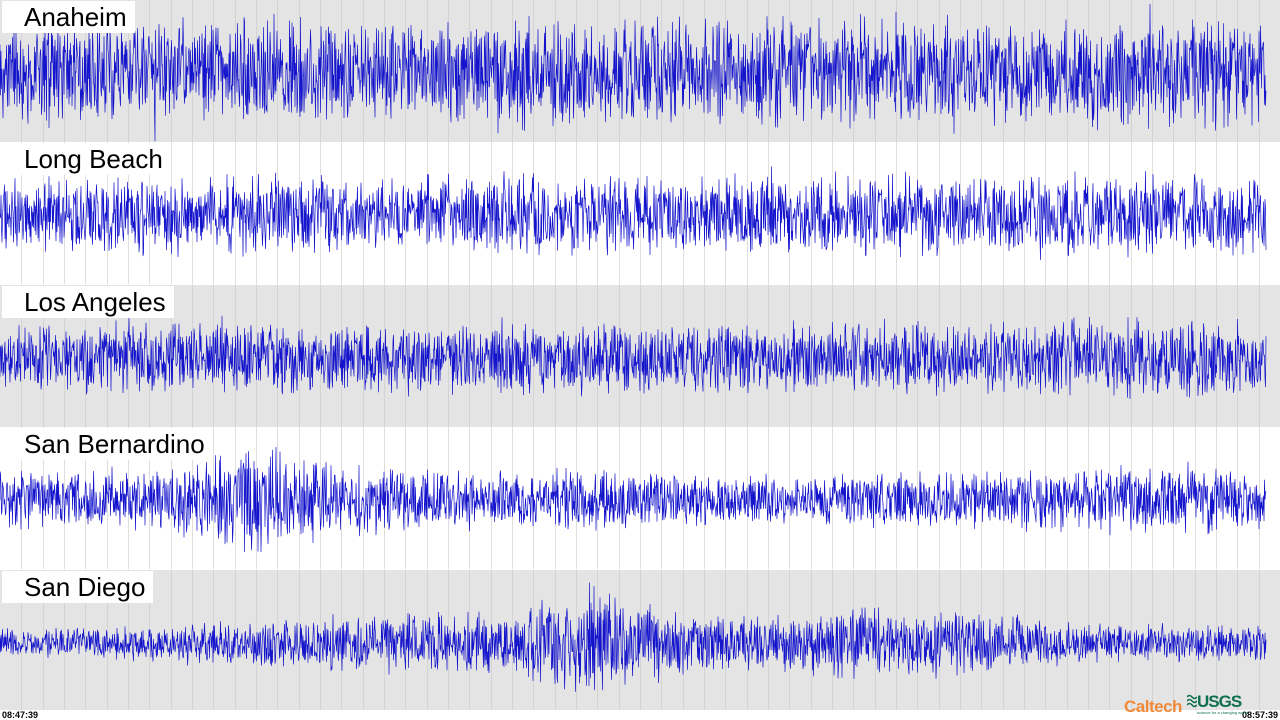 This screenshot has width=1280, height=720. I want to click on time-start-label: 08:47:39, so click(20, 715).